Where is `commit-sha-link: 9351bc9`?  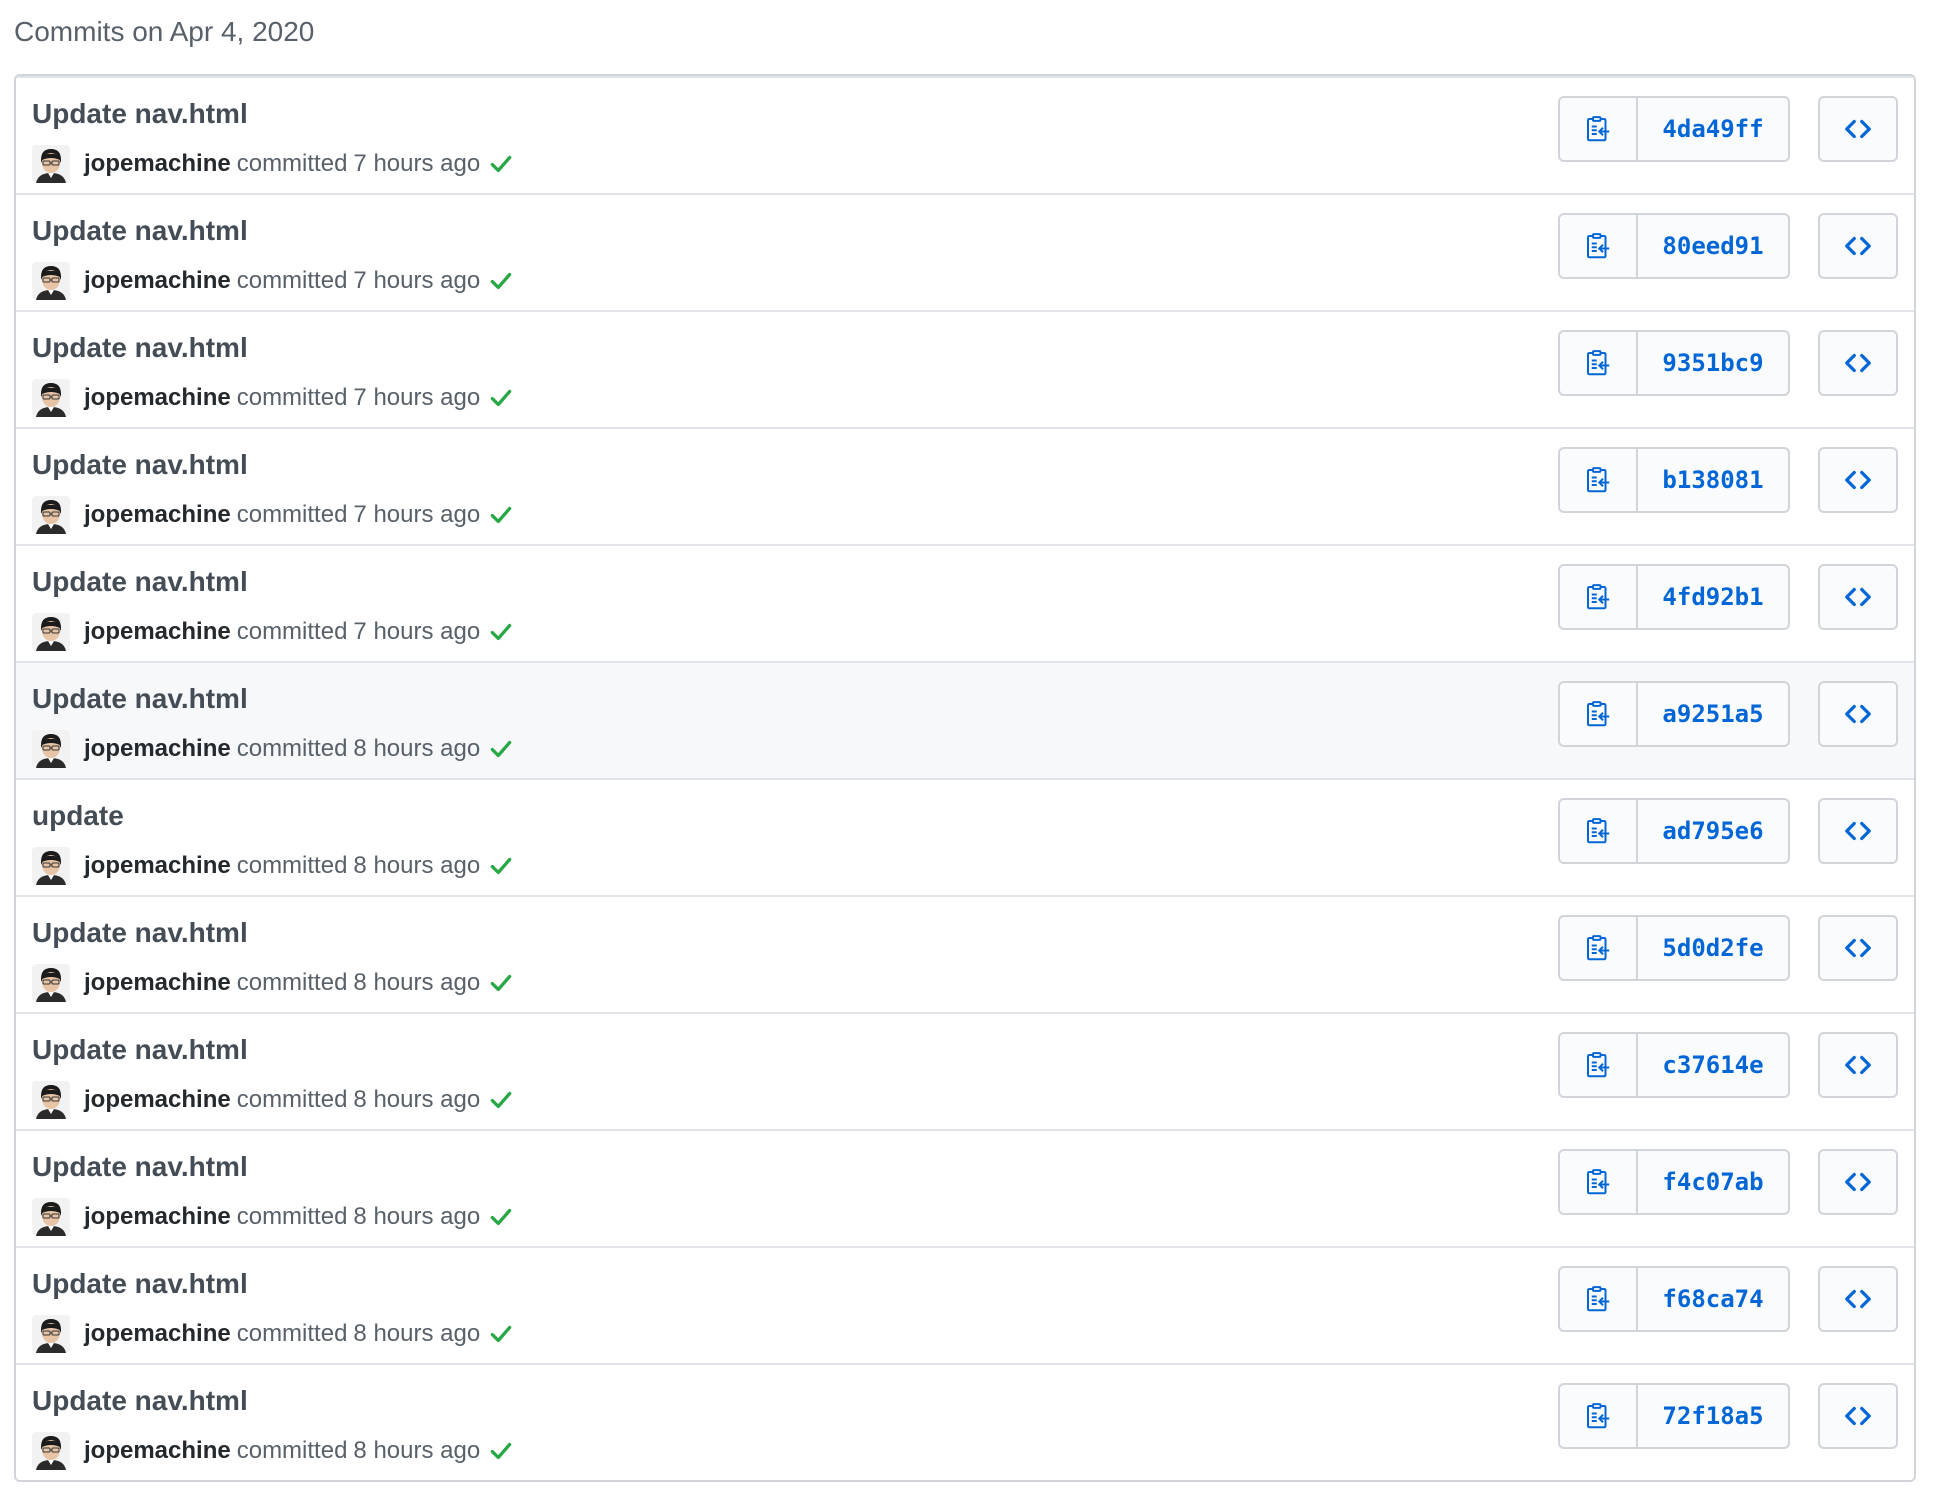 commit-sha-link: 9351bc9 is located at coordinates (1713, 363).